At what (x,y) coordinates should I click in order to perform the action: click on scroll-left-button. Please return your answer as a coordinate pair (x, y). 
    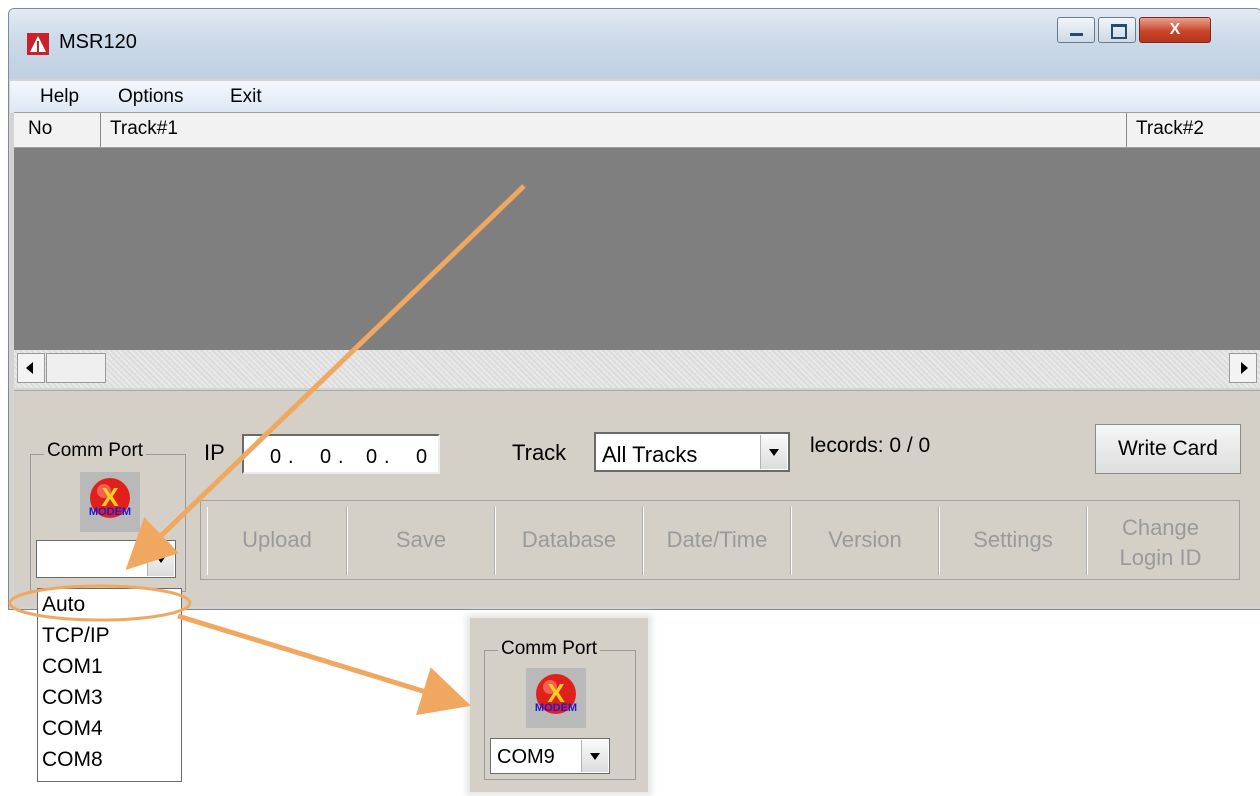
    Looking at the image, I should click on (31, 368).